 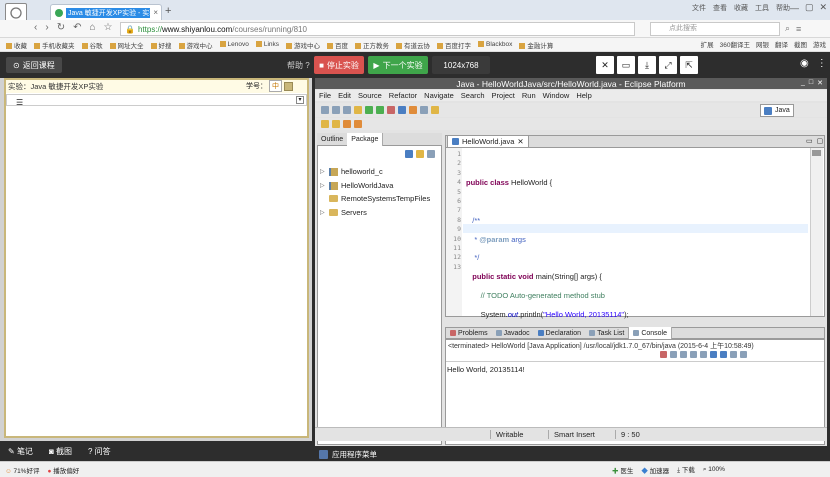 What do you see at coordinates (689, 65) in the screenshot?
I see `external-icon: ⇱` at bounding box center [689, 65].